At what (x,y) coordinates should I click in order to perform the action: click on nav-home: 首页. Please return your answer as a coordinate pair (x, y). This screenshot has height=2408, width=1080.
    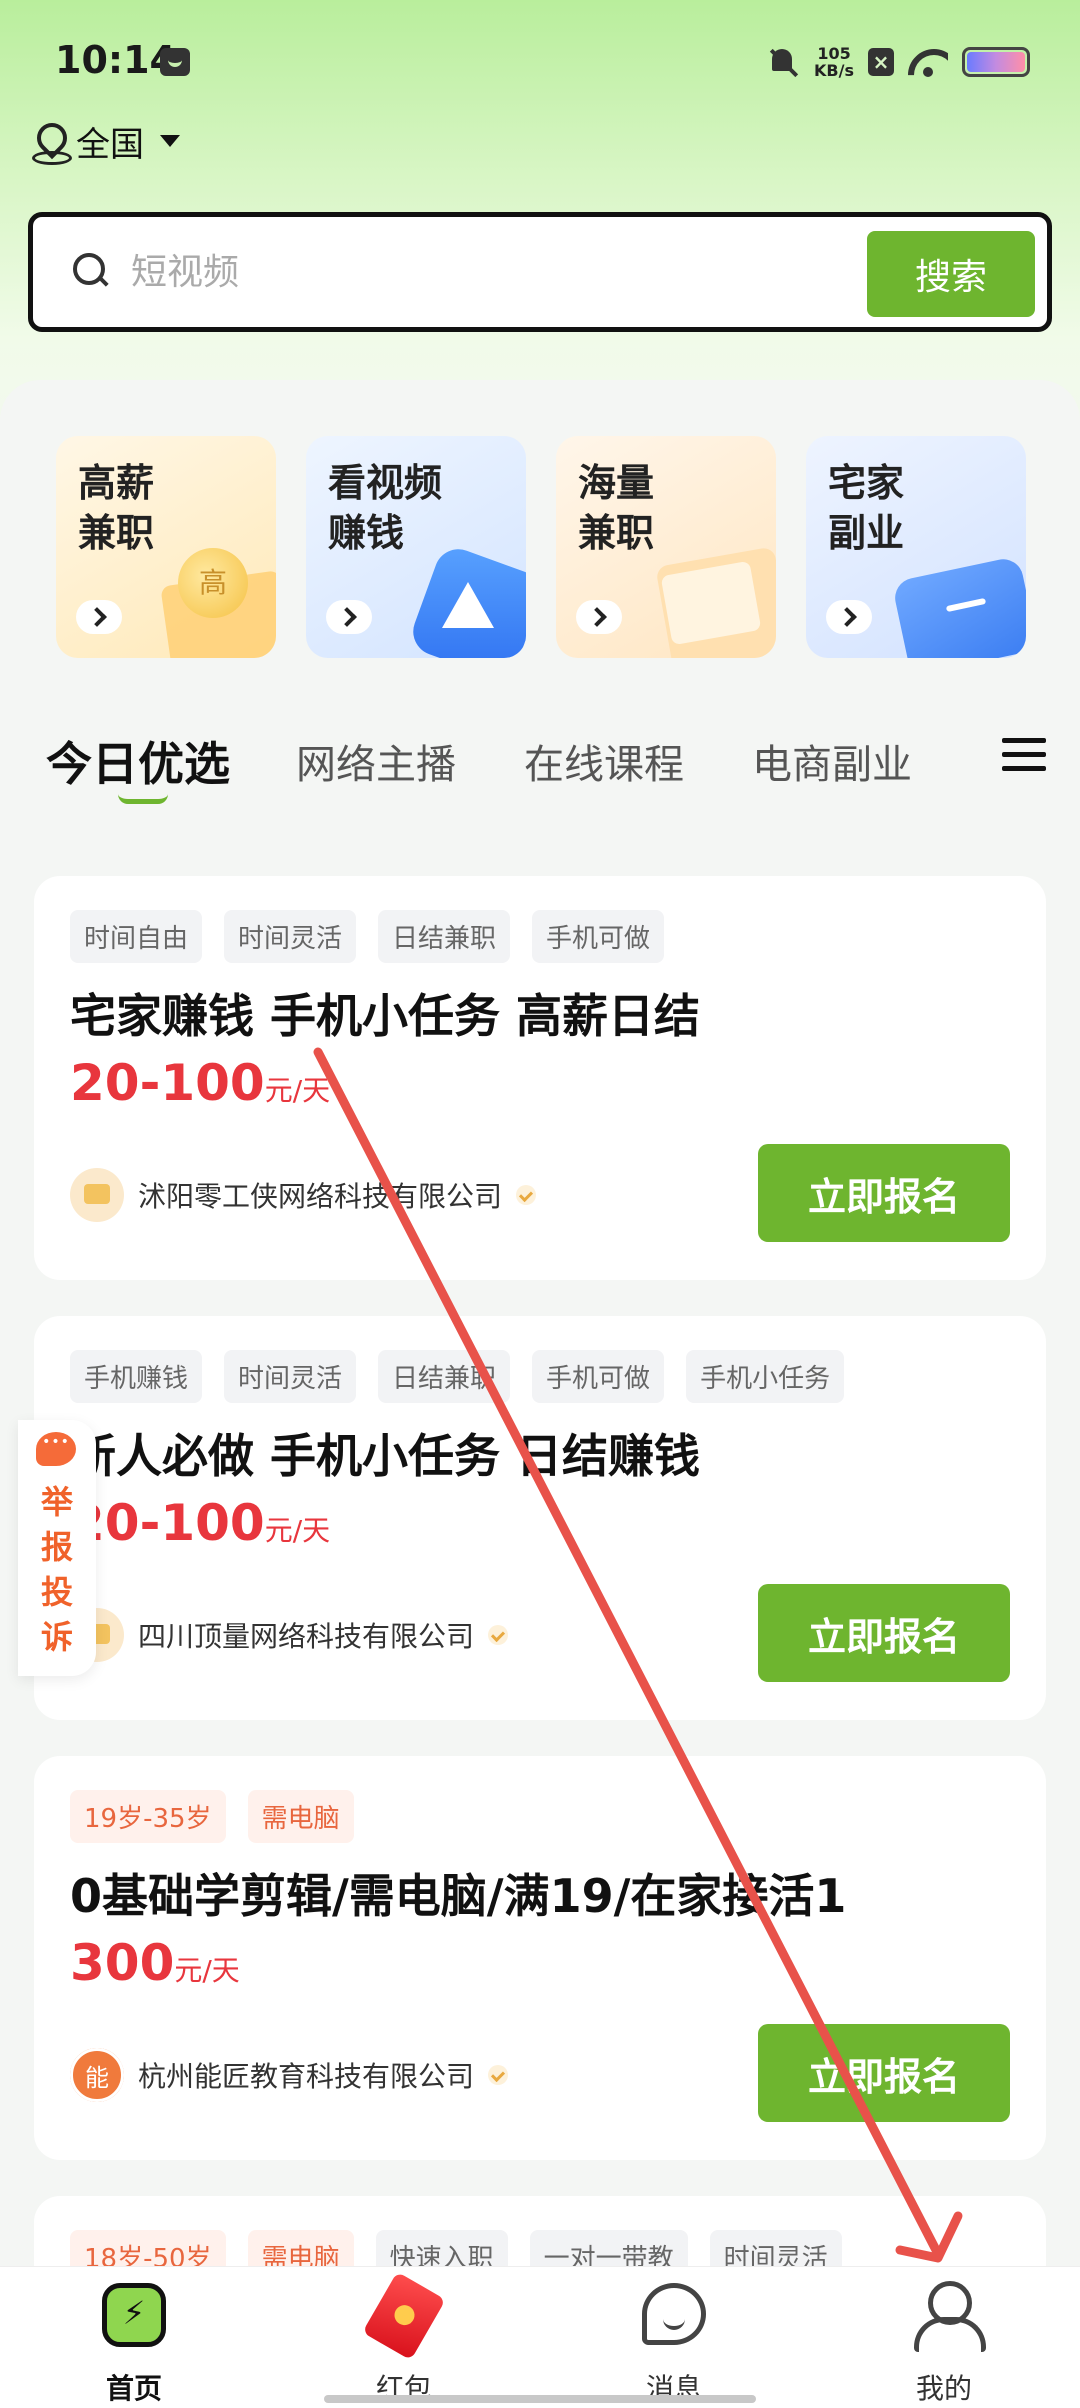
    Looking at the image, I should click on (134, 2343).